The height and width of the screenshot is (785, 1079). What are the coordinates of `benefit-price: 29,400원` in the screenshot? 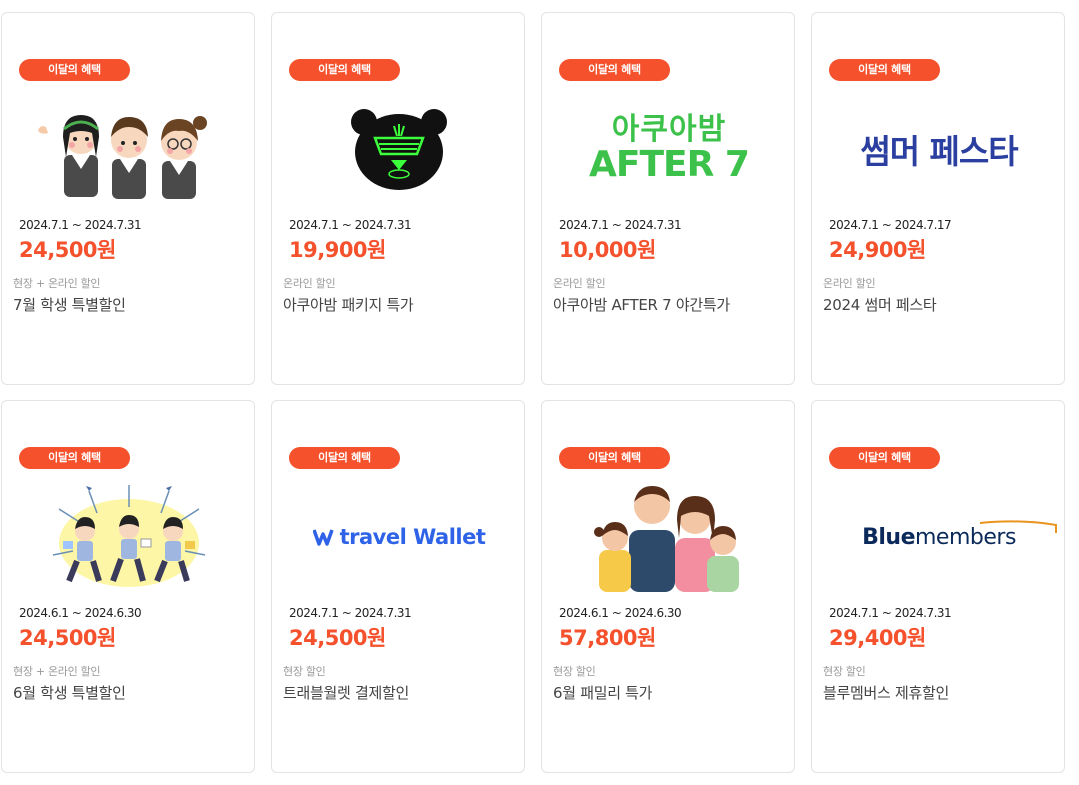 It's located at (877, 638).